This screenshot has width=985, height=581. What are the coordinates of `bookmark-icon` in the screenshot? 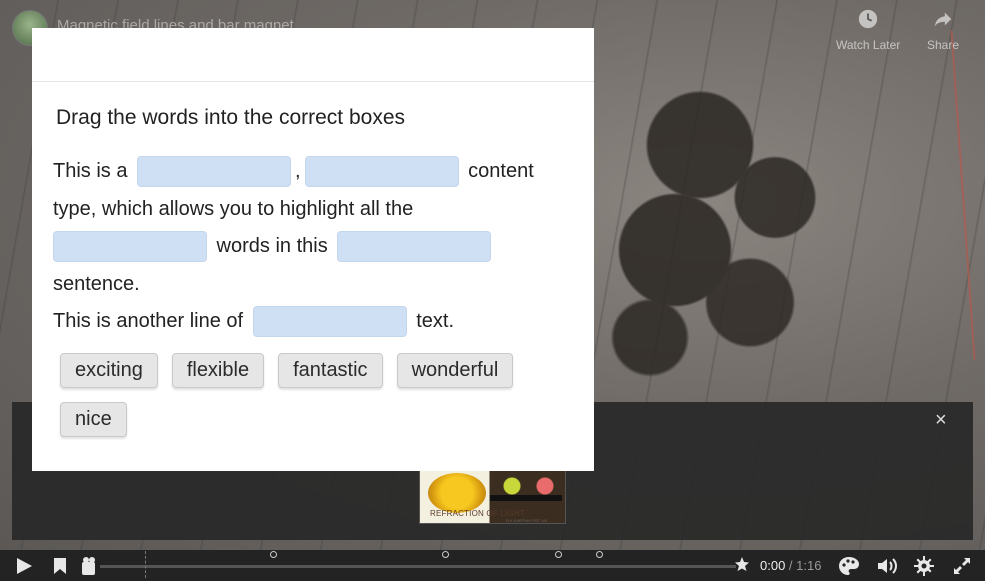 It's located at (60, 566).